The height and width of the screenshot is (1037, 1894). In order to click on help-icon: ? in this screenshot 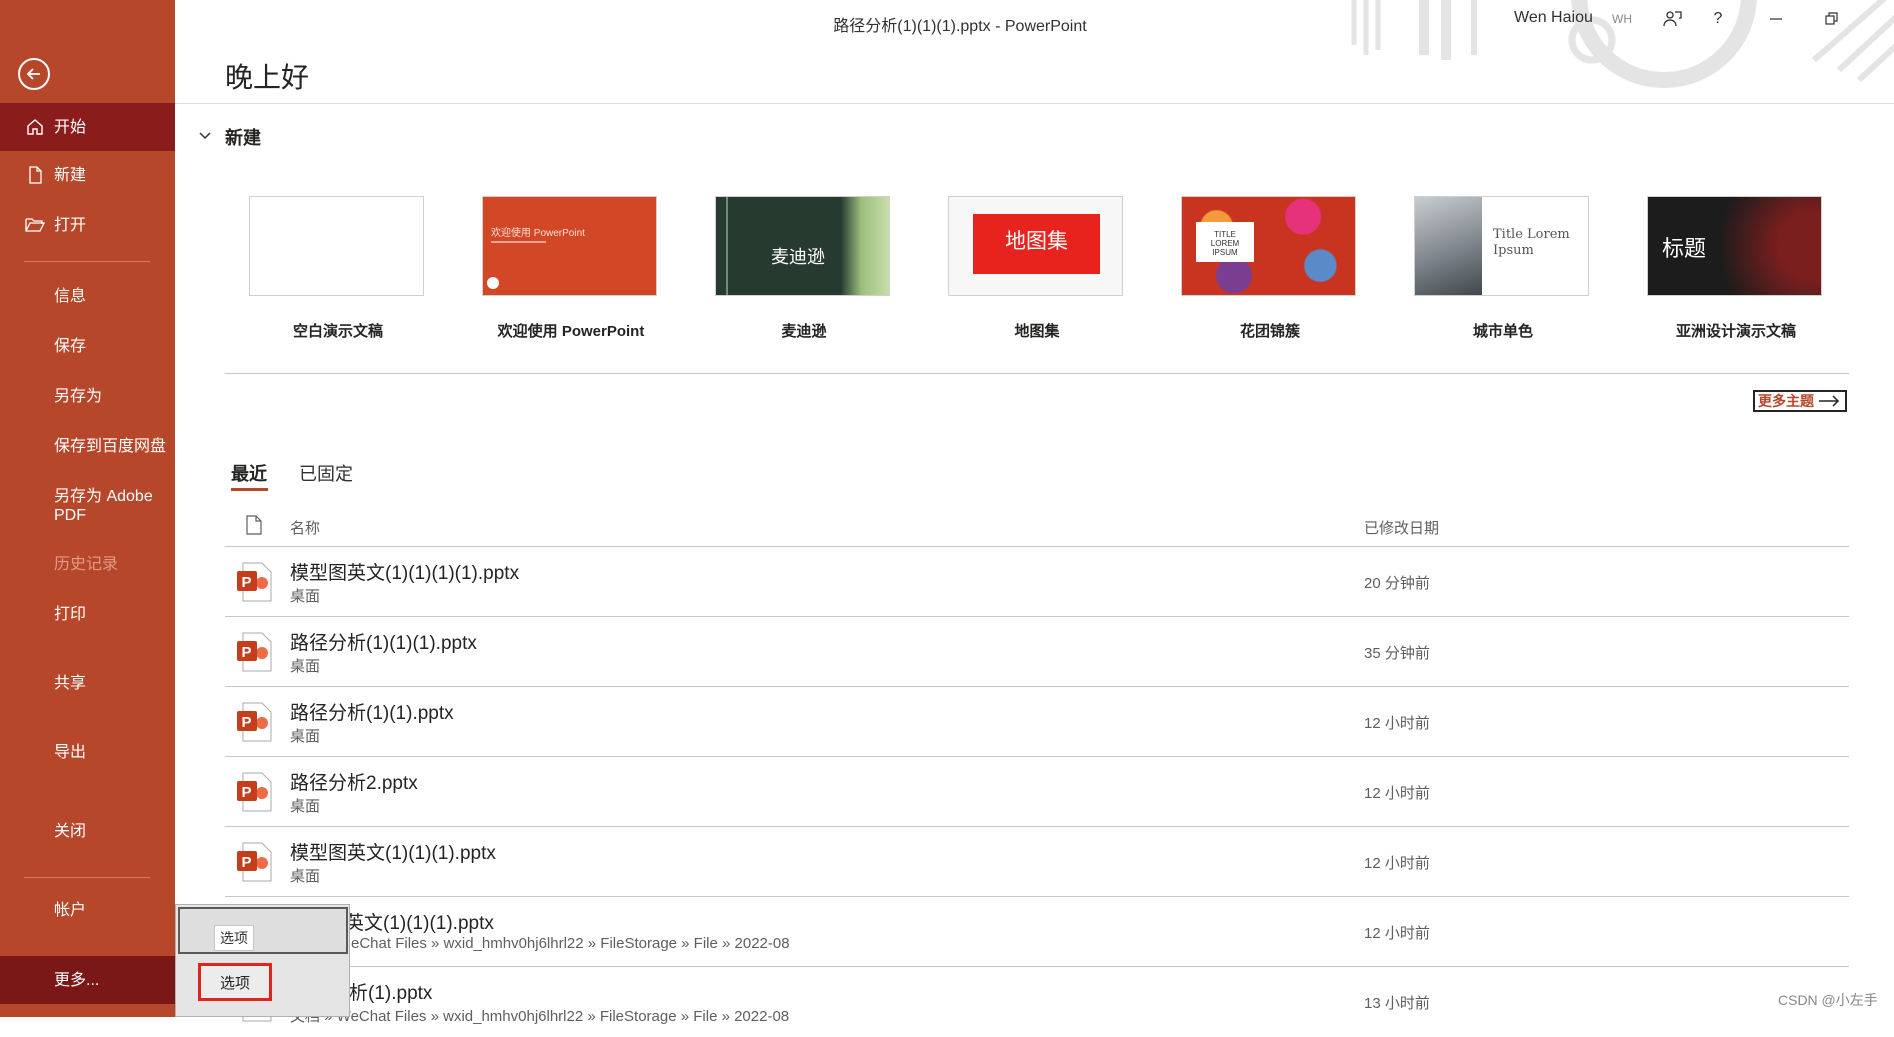, I will do `click(1718, 19)`.